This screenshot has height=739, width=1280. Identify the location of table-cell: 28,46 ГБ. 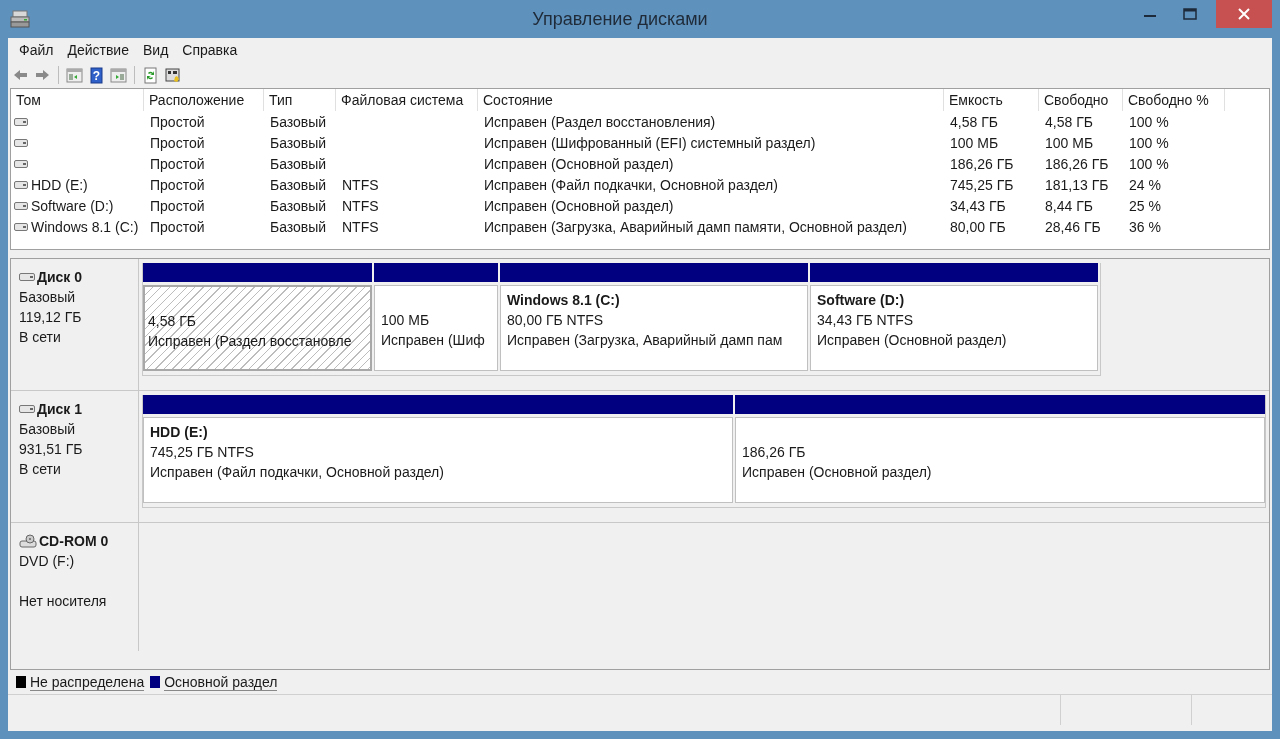
(1073, 226).